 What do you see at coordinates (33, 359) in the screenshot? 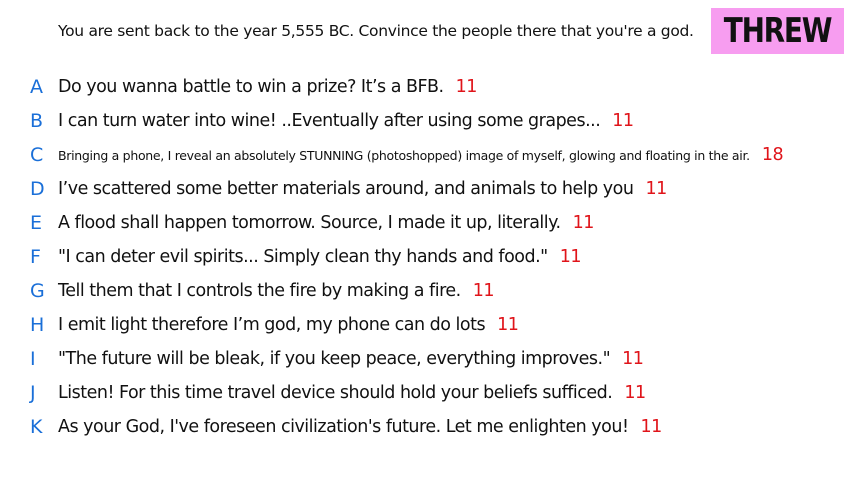
I see `answer-letter: I` at bounding box center [33, 359].